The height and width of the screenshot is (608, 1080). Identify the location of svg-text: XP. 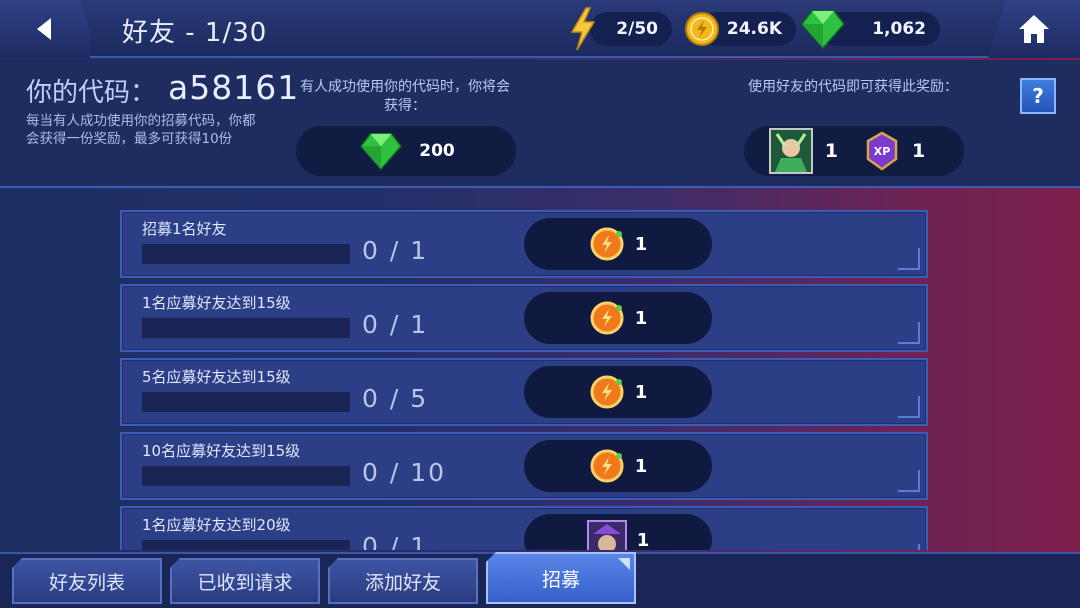
(882, 151).